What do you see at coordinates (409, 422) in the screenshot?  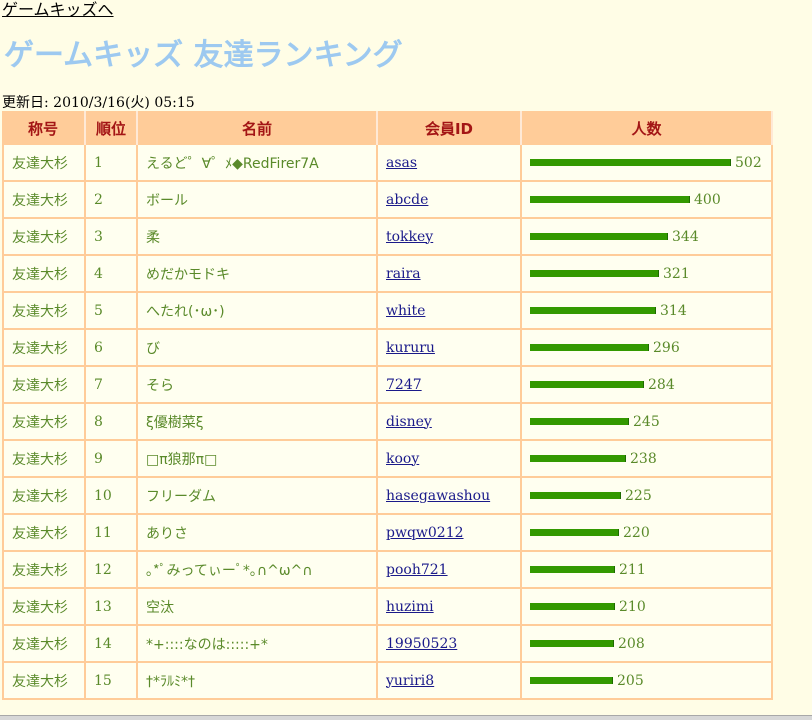 I see `member-id-link: disney` at bounding box center [409, 422].